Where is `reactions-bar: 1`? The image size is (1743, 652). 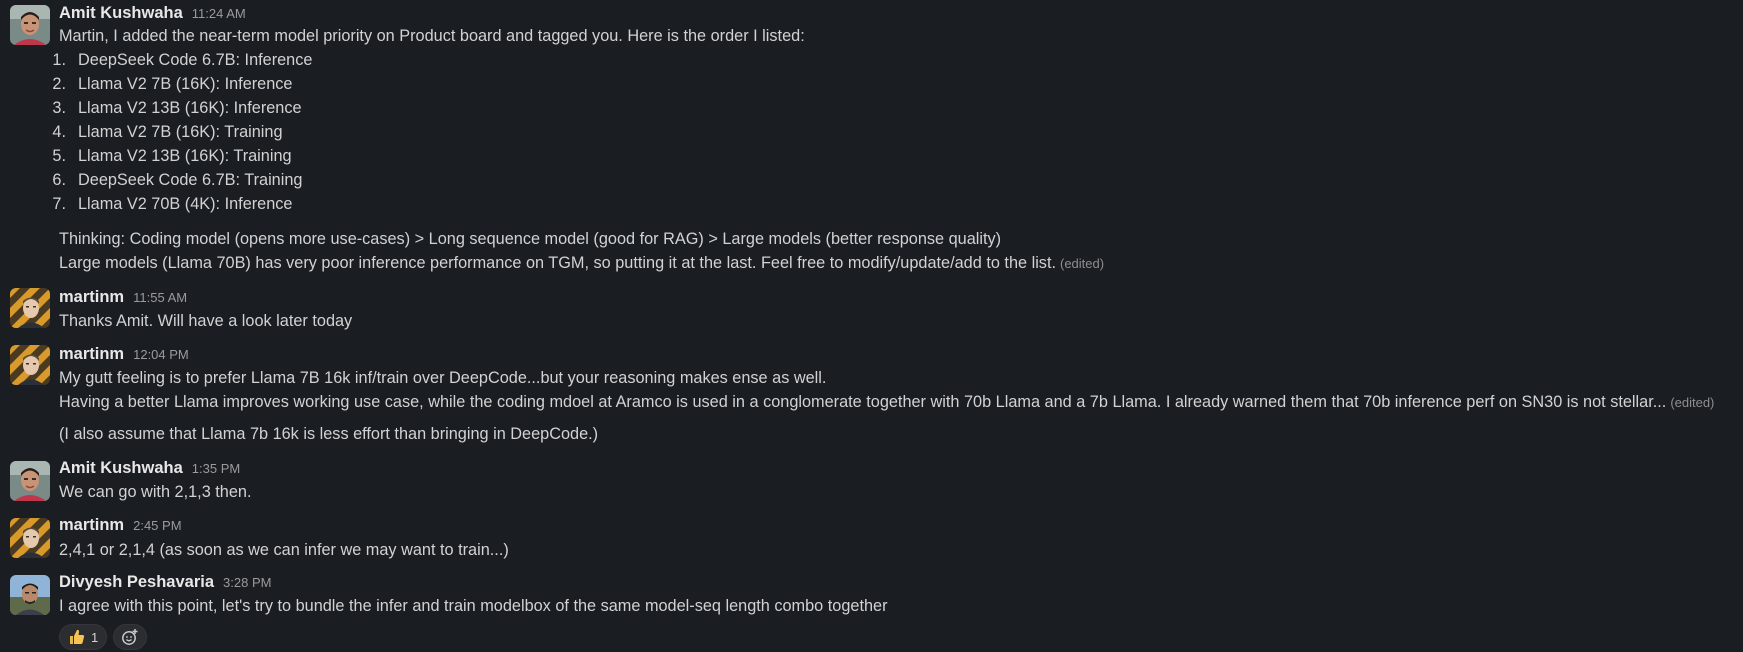
reactions-bar: 1 is located at coordinates (103, 637).